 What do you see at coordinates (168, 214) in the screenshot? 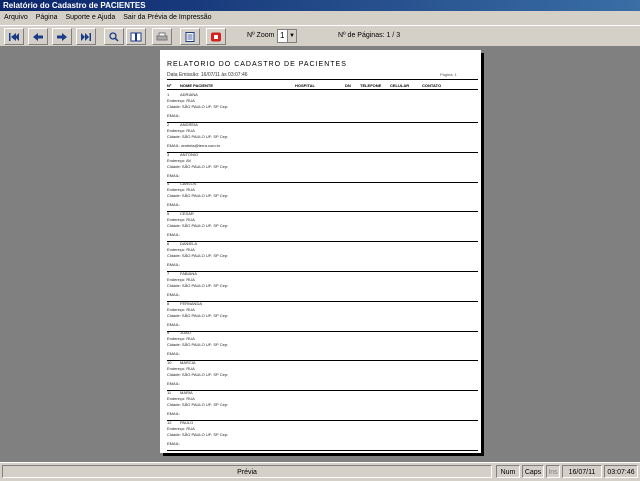
I see `record-num: 5` at bounding box center [168, 214].